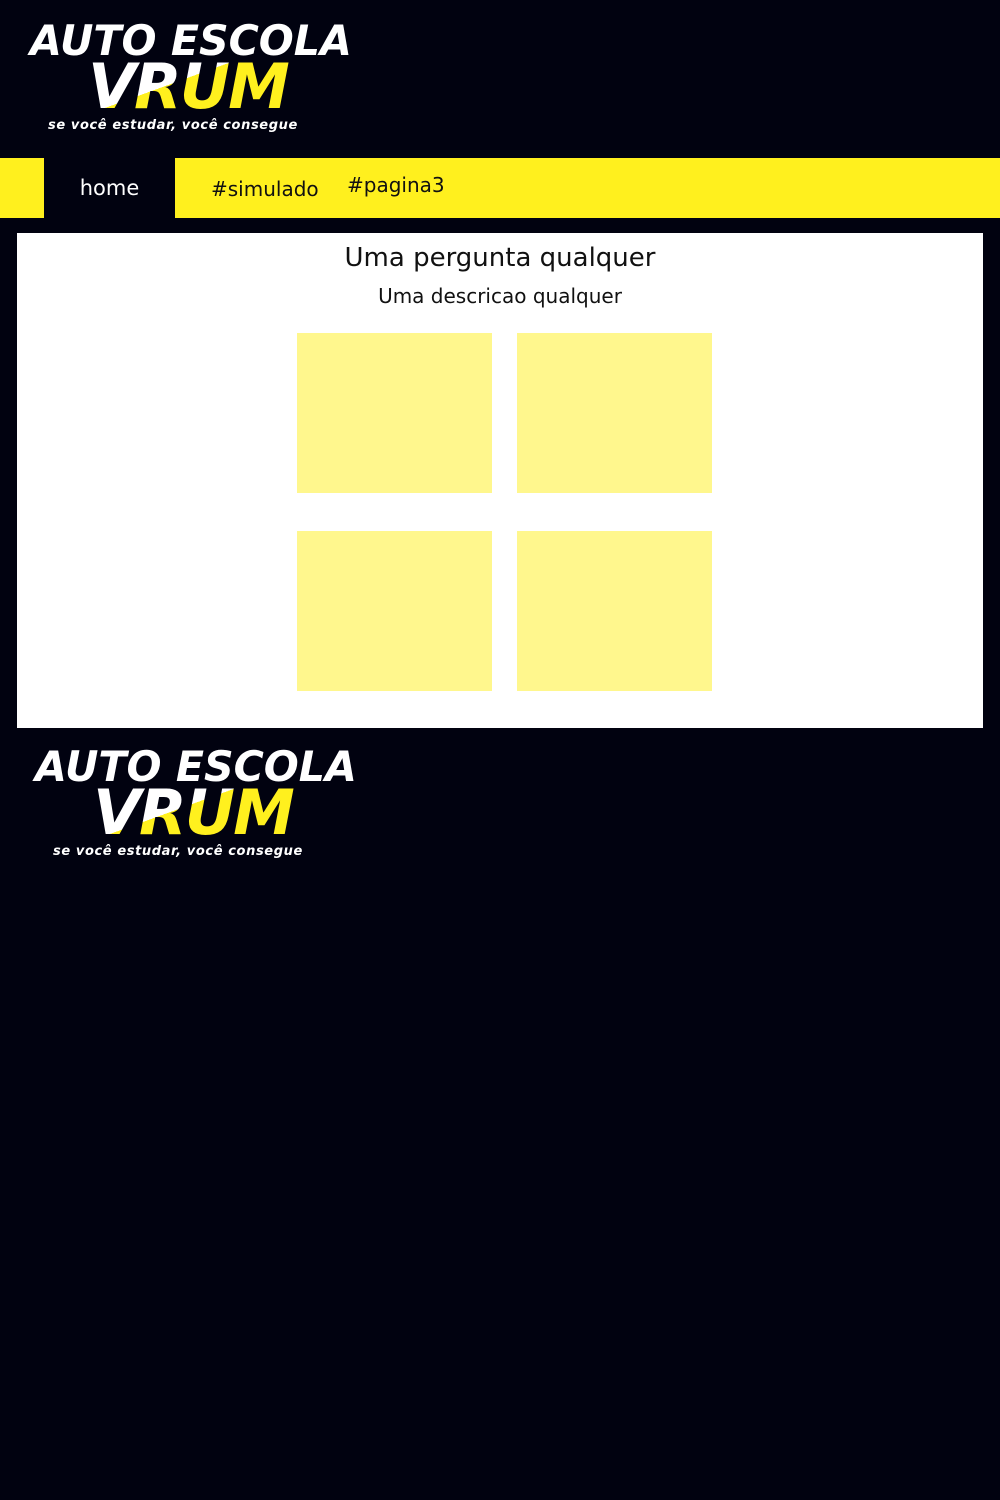  I want to click on footer-logo-brand: VRUM, so click(198, 813).